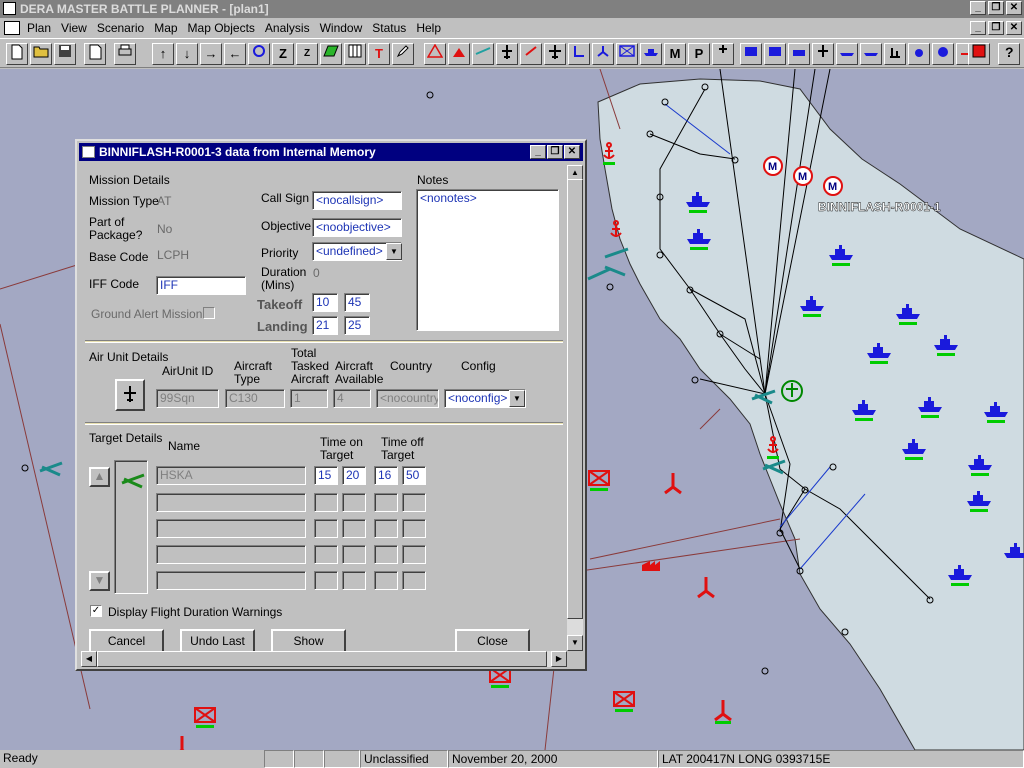 The image size is (1024, 768). What do you see at coordinates (96, 611) in the screenshot?
I see `flight-warnings-checkbox: ✓` at bounding box center [96, 611].